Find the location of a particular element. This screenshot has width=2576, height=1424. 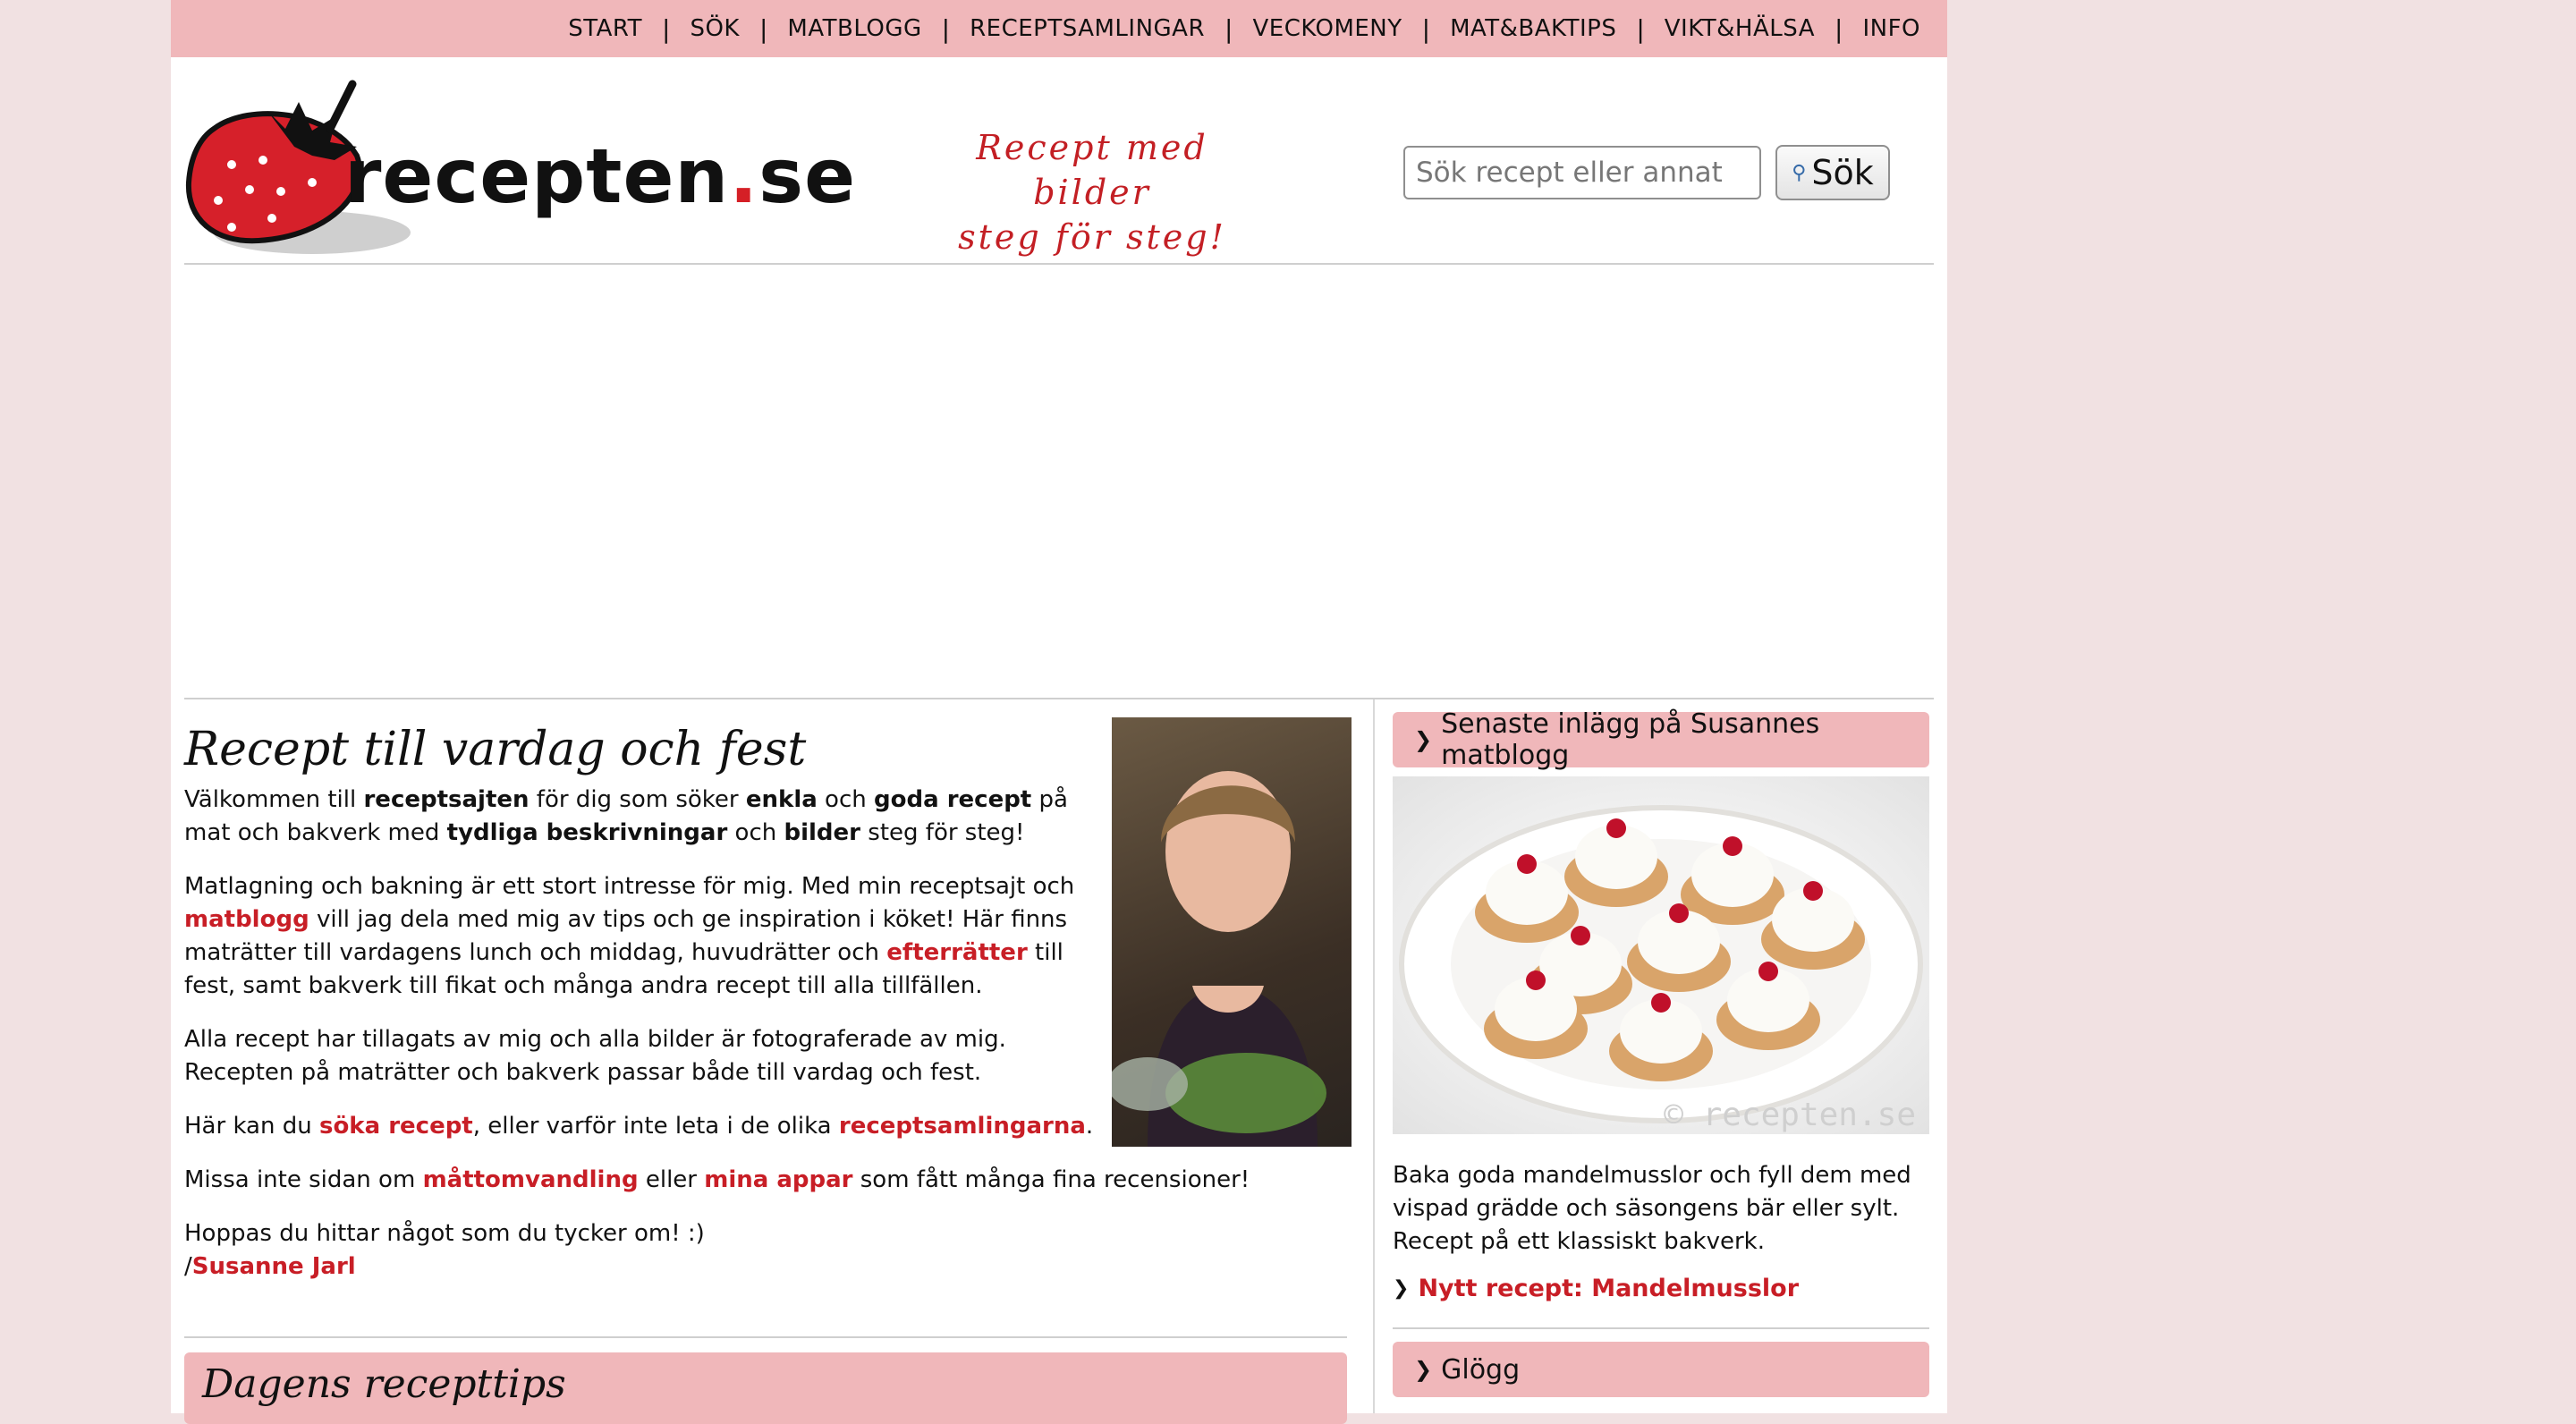

magnifier-icon: ⚲ is located at coordinates (1799, 172).